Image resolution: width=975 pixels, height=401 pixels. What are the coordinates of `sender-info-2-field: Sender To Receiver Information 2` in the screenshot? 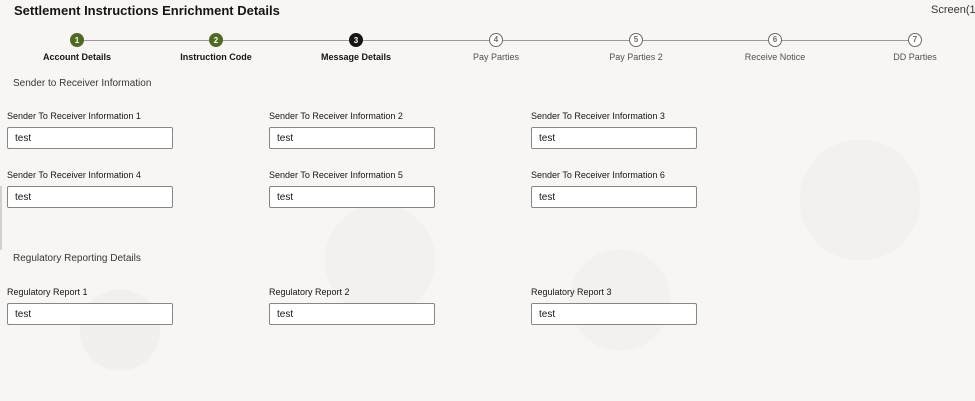 It's located at (354, 130).